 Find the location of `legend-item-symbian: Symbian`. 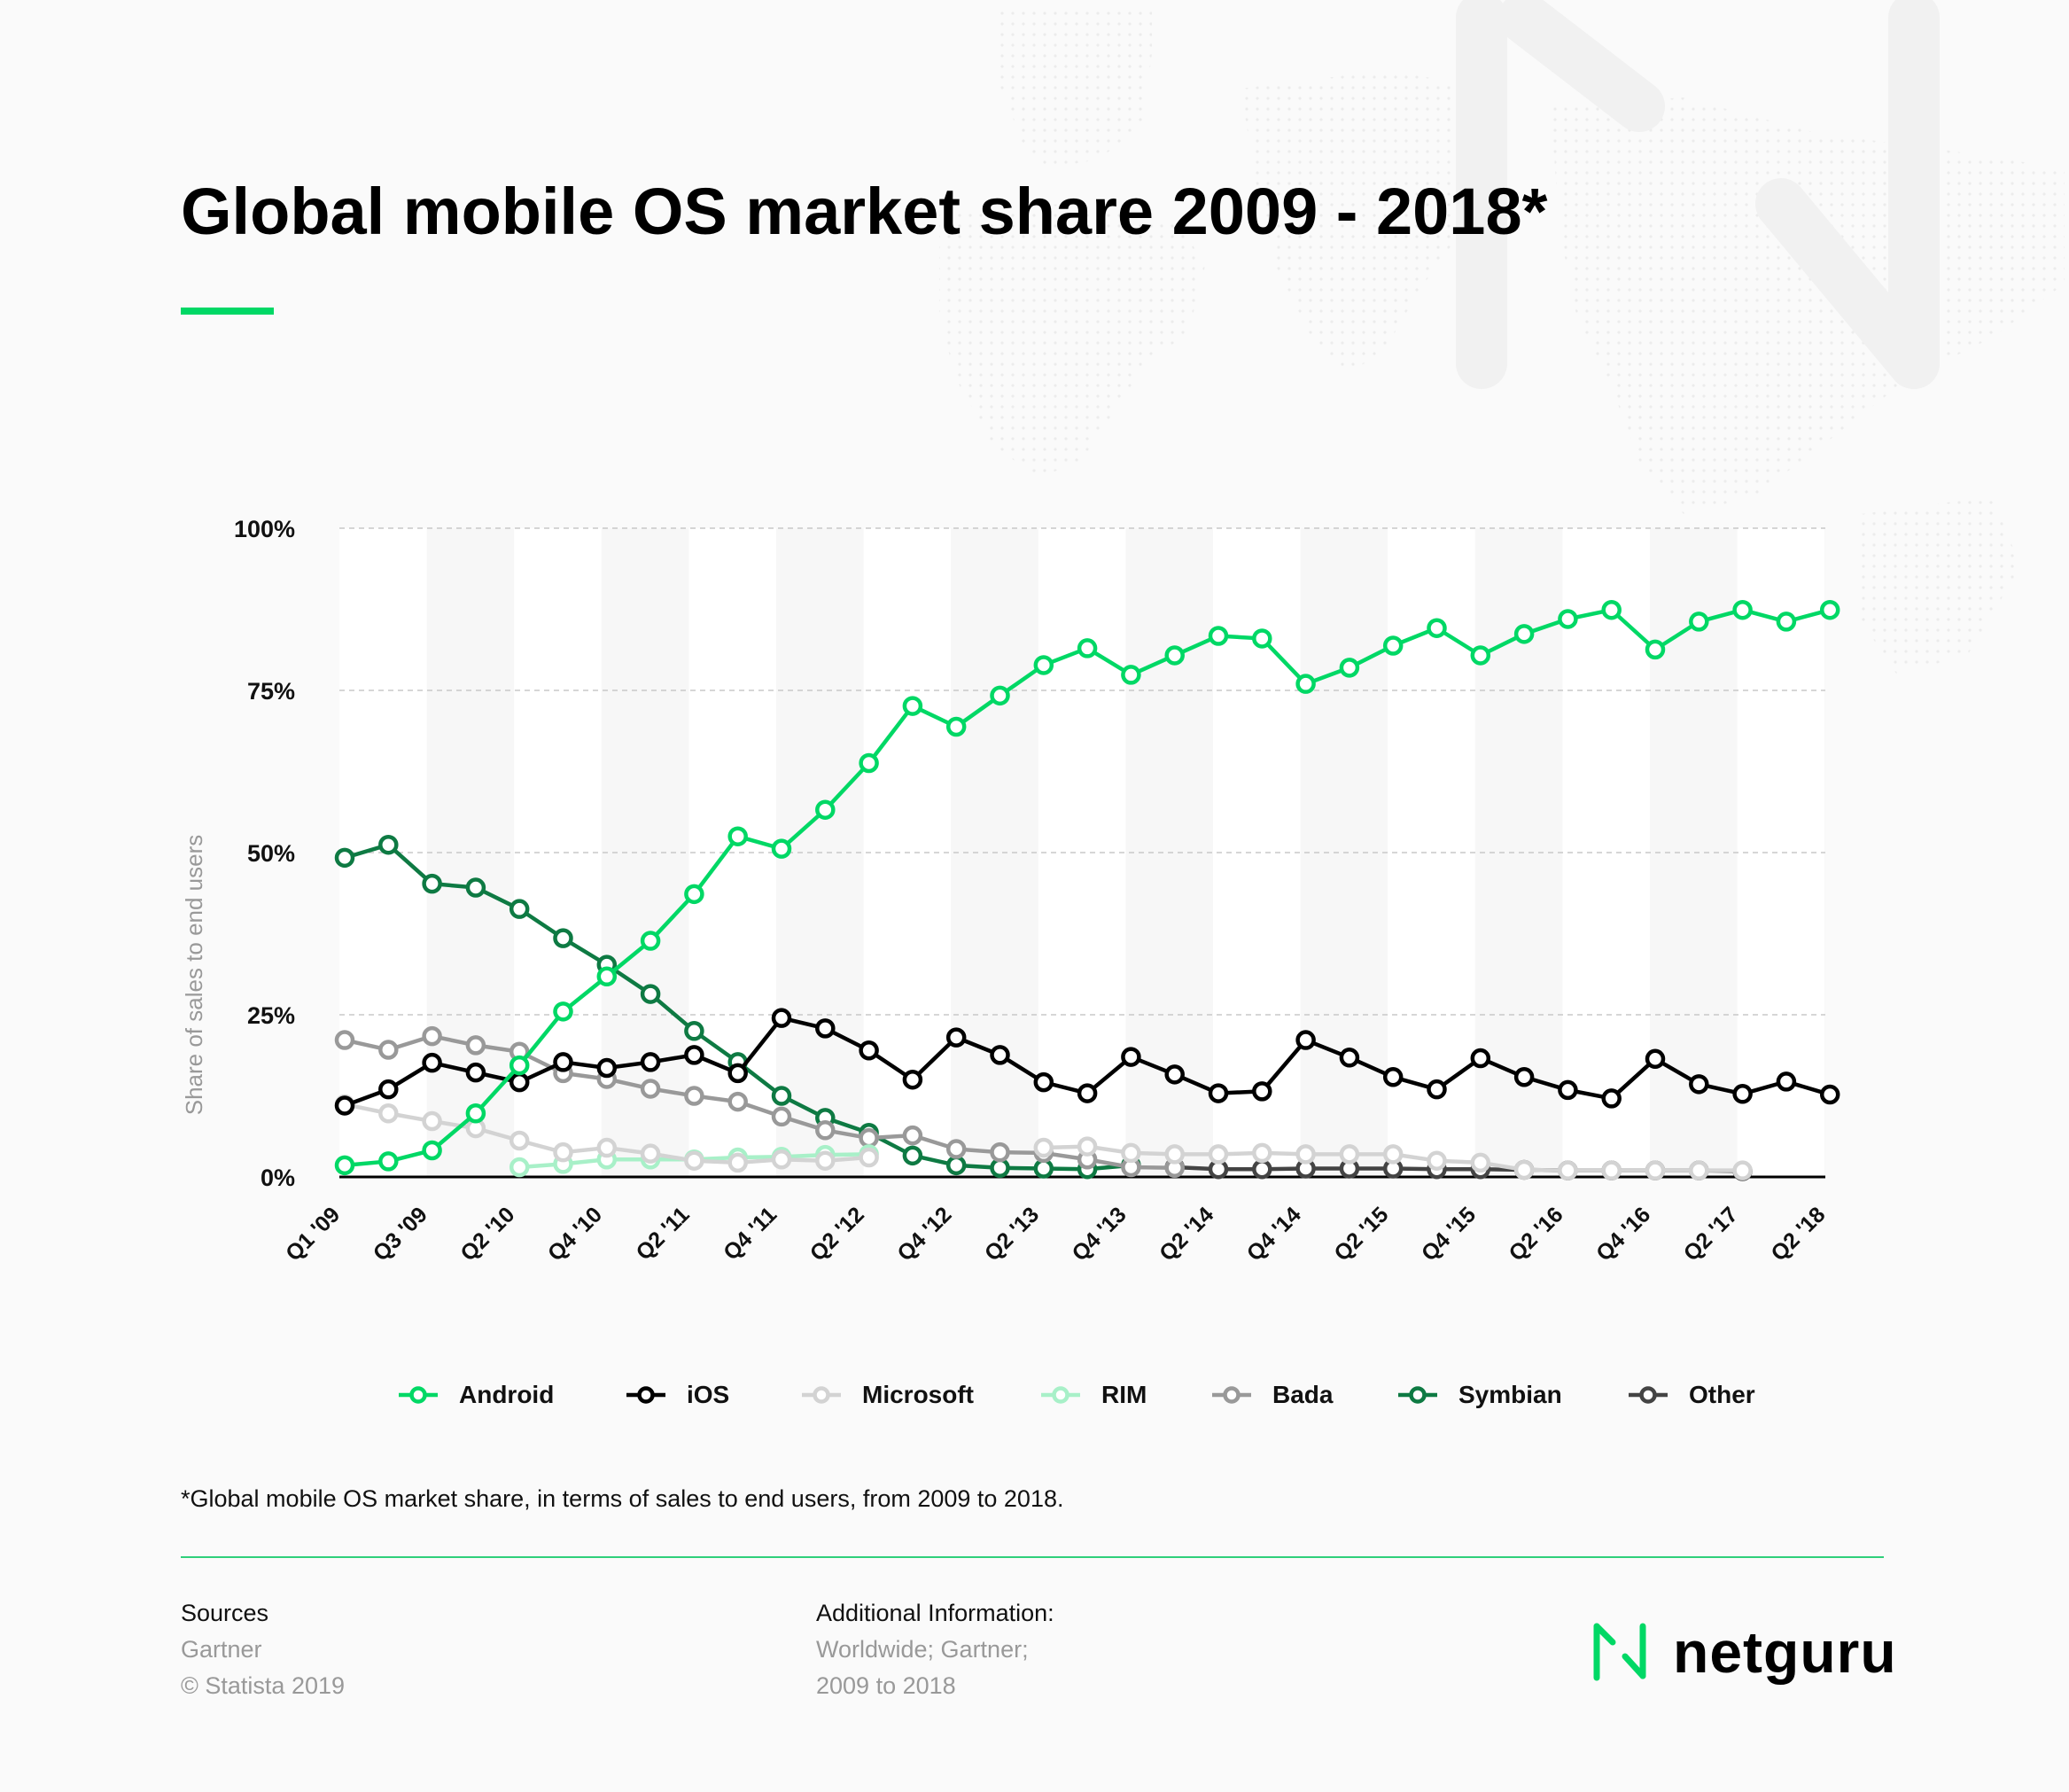

legend-item-symbian: Symbian is located at coordinates (1480, 1394).